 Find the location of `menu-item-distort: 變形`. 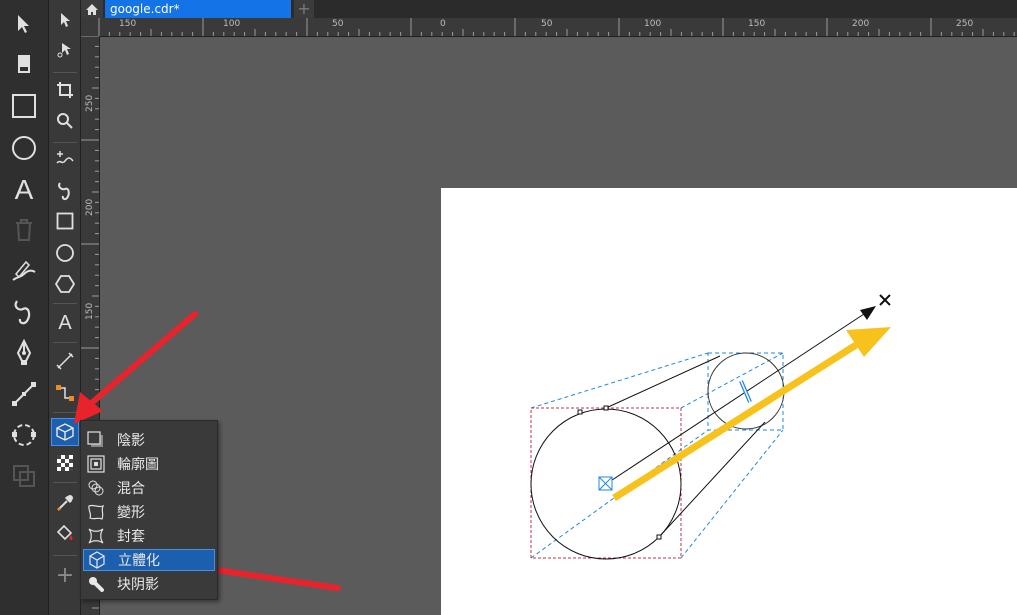

menu-item-distort: 變形 is located at coordinates (149, 512).